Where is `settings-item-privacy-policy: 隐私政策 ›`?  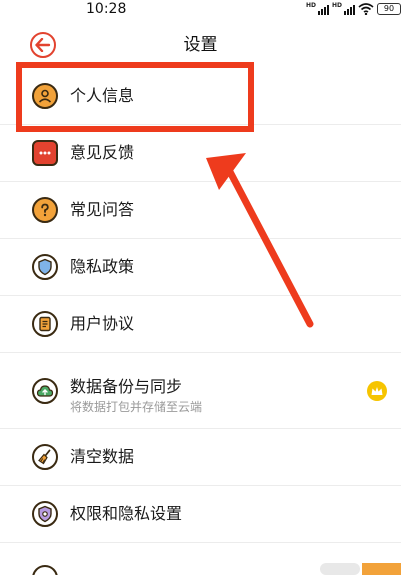
settings-item-privacy-policy: 隐私政策 › is located at coordinates (200, 267).